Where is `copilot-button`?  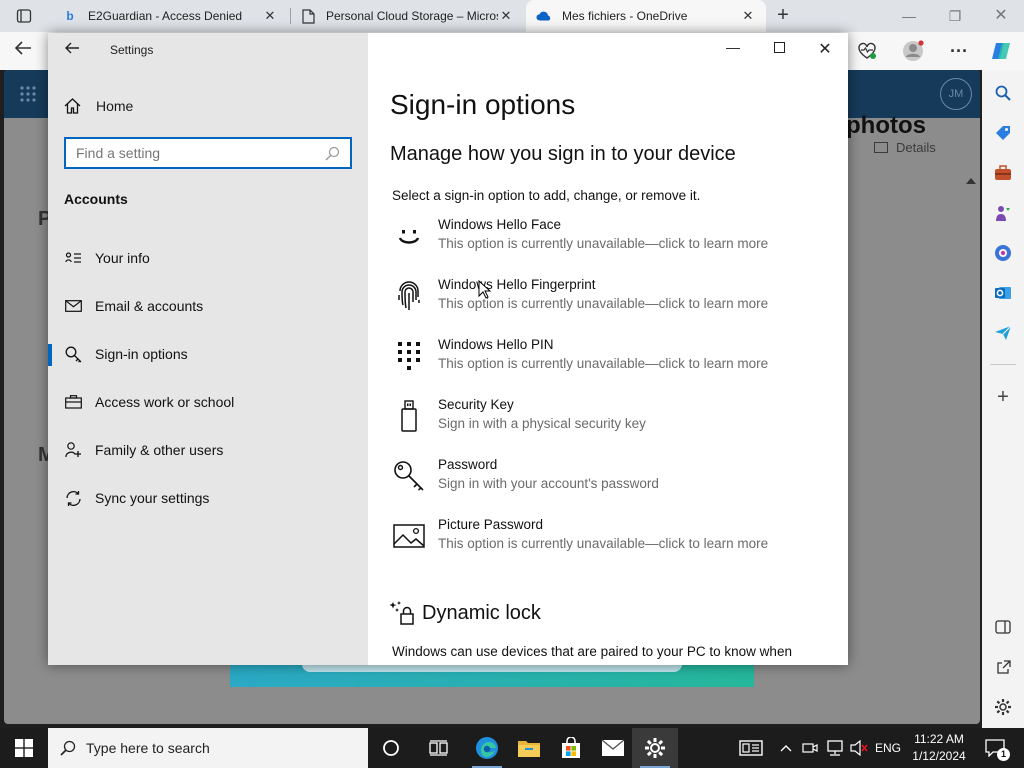
copilot-button is located at coordinates (1001, 51).